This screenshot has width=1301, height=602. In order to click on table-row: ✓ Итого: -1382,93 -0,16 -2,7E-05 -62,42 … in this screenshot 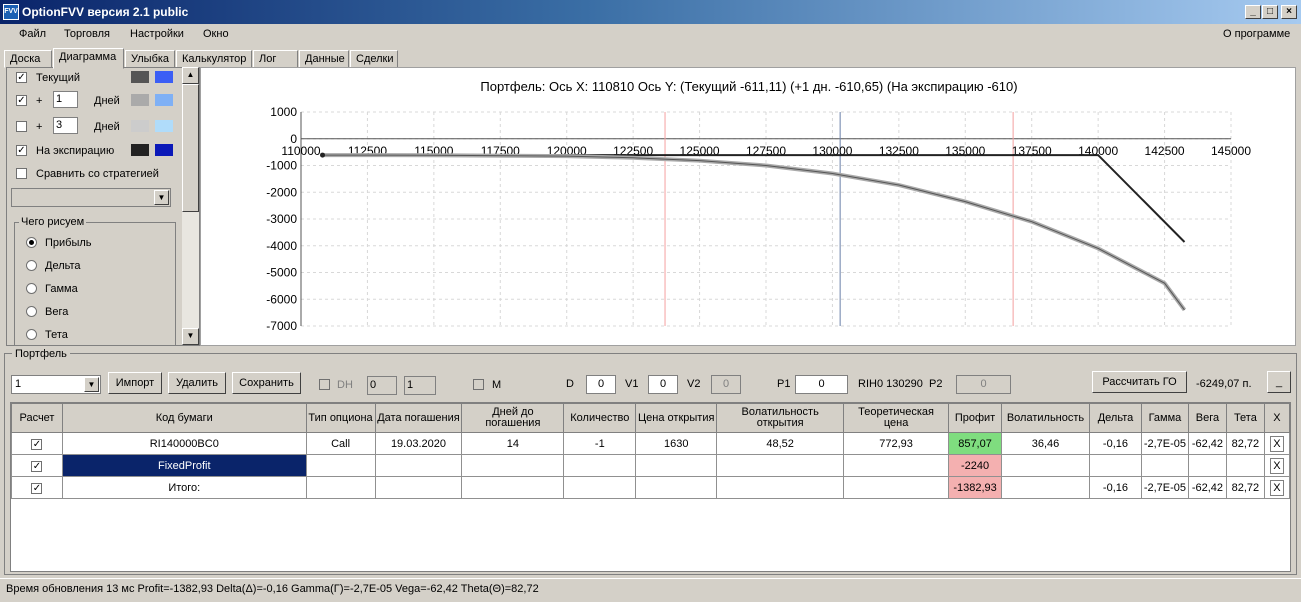, I will do `click(651, 487)`.